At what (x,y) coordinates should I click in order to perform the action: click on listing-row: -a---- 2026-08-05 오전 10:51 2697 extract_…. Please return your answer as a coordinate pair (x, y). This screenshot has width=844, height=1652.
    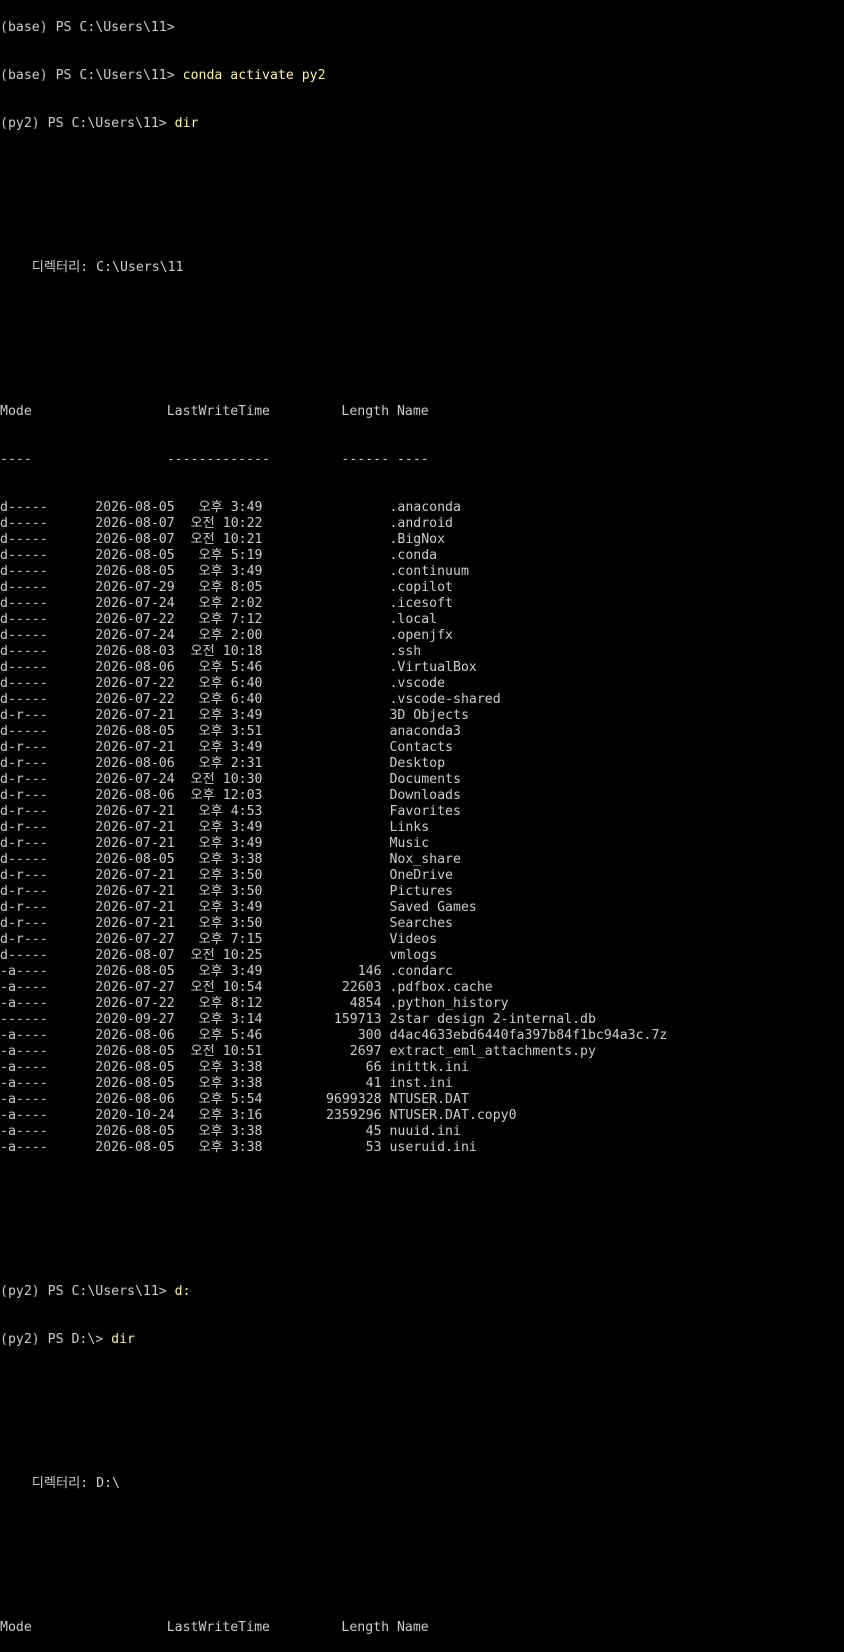
    Looking at the image, I should click on (298, 1051).